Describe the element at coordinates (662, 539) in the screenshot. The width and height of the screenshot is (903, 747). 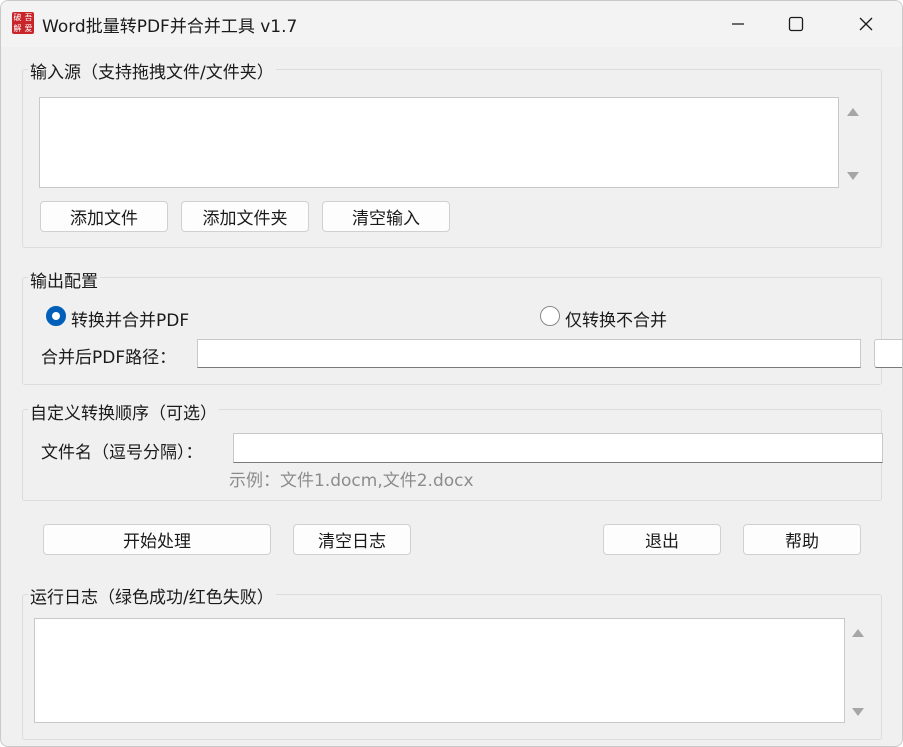
I see `exit-button: 退出` at that location.